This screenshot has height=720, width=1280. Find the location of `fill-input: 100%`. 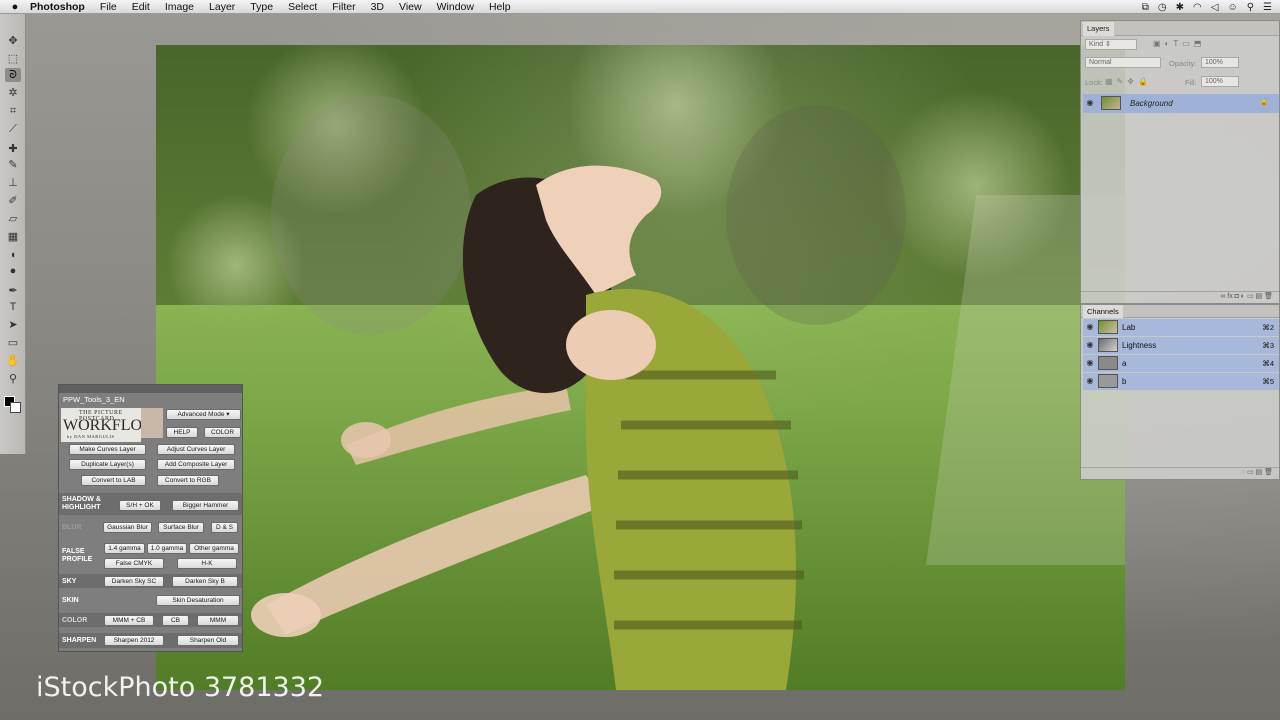

fill-input: 100% is located at coordinates (1220, 81).